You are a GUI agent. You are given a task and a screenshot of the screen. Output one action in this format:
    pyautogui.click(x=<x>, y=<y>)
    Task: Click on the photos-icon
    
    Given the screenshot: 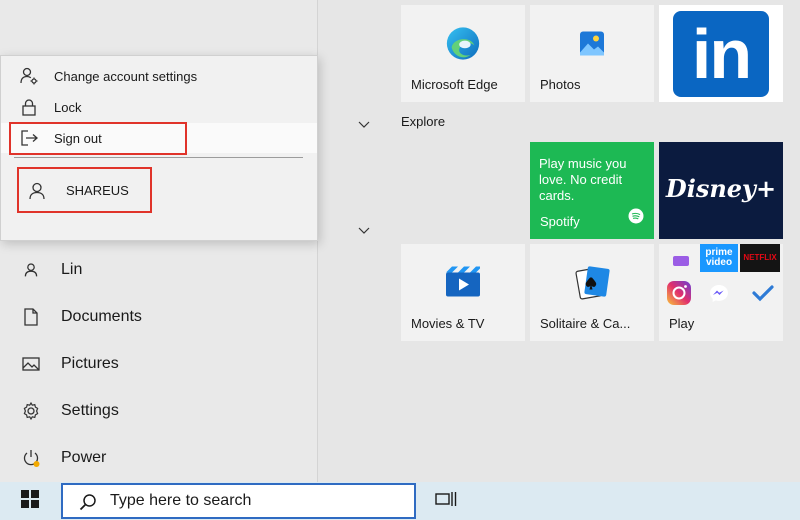 What is the action you would take?
    pyautogui.click(x=592, y=45)
    